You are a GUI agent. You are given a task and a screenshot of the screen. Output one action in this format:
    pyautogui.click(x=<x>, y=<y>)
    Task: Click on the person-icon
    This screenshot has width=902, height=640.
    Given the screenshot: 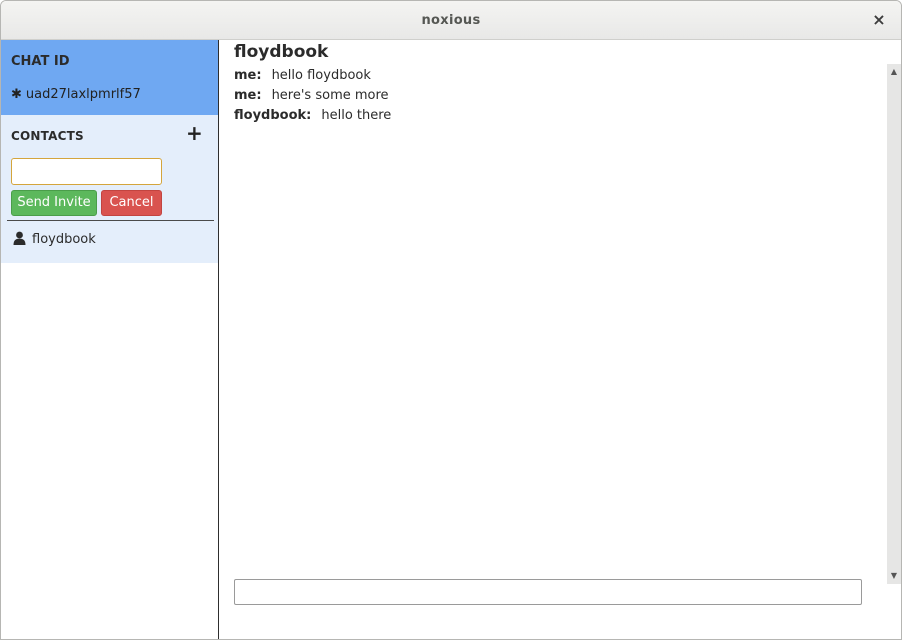 What is the action you would take?
    pyautogui.click(x=19, y=240)
    